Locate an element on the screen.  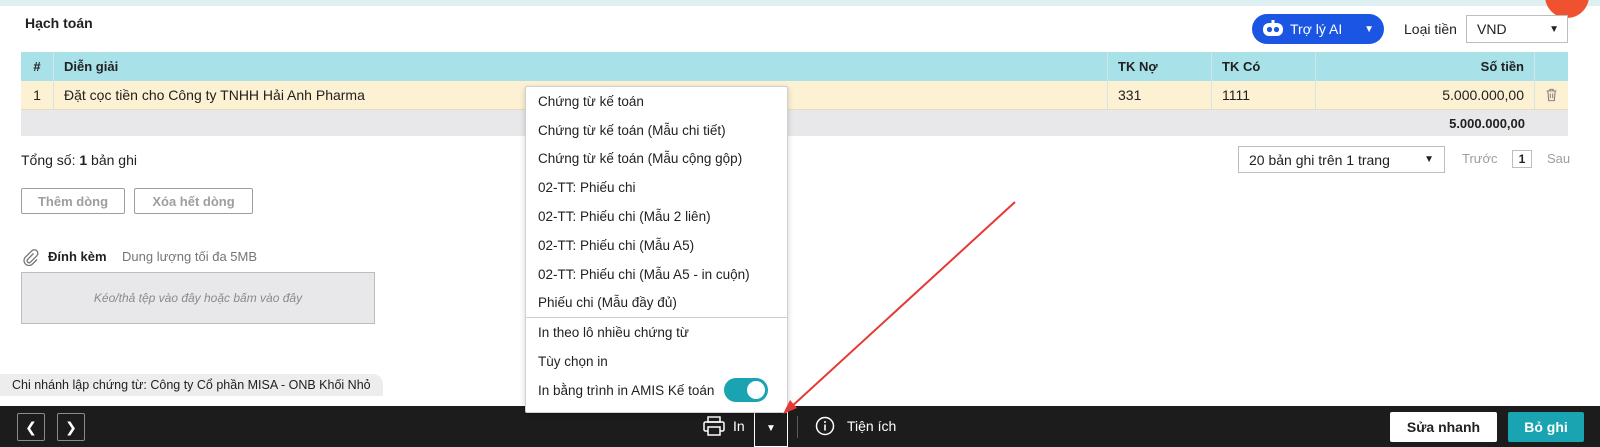
grid-total-row: 5.000.000,00 is located at coordinates (794, 123).